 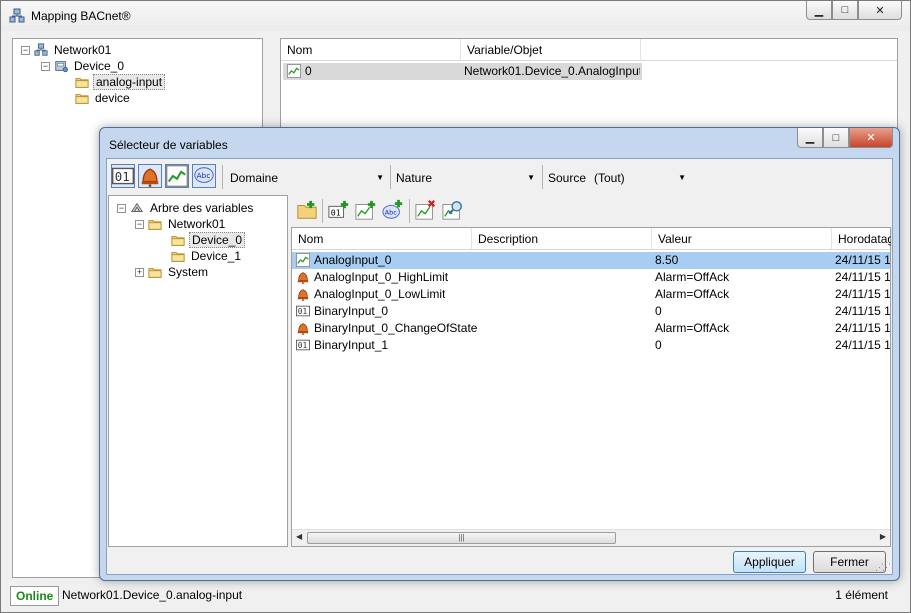 I want to click on window-title: Mapping BACnet®, so click(x=81, y=16).